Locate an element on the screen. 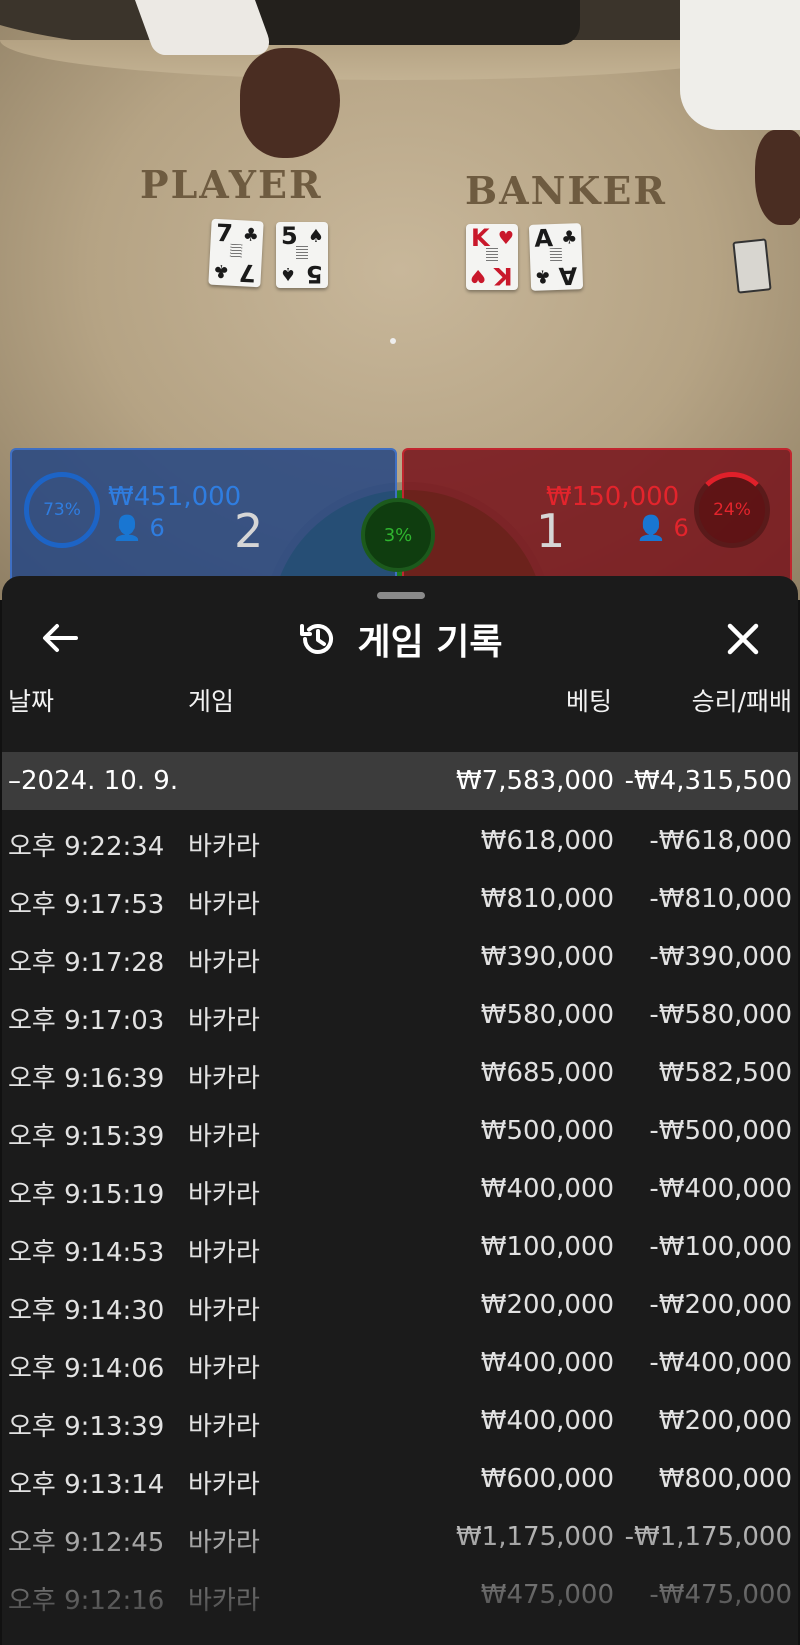 This screenshot has height=1645, width=800. player-card-2: 5 ♠ ♠ 5 is located at coordinates (302, 255).